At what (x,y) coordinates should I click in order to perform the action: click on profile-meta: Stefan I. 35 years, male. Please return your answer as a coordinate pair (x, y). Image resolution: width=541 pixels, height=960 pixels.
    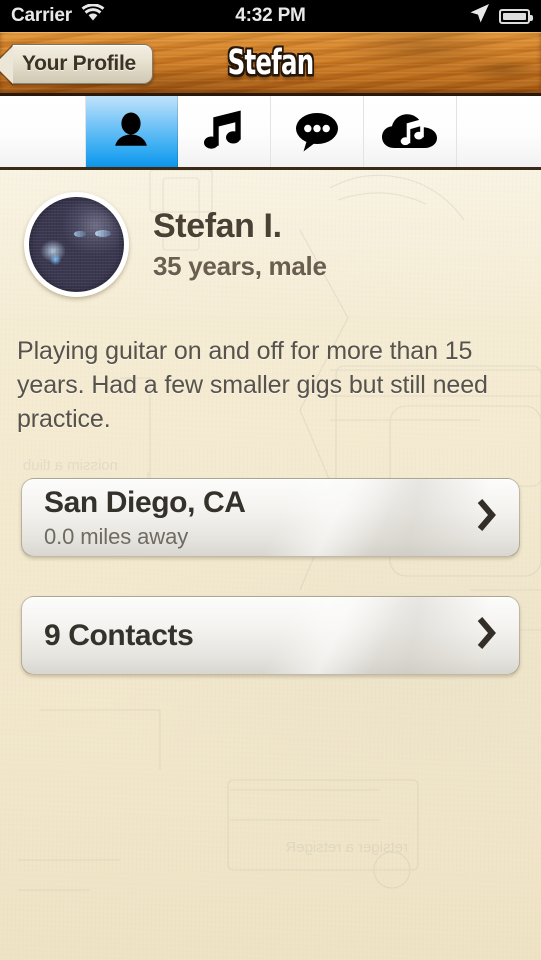
    Looking at the image, I should click on (240, 244).